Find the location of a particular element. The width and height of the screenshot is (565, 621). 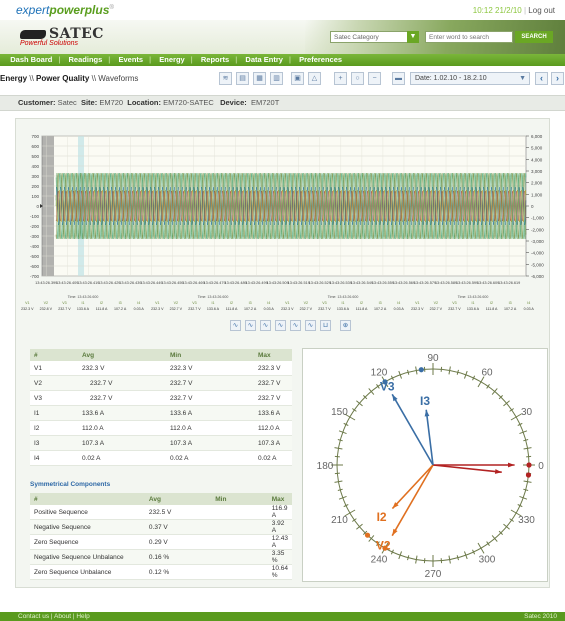

channel-value: 232.7 V is located at coordinates (324, 309).